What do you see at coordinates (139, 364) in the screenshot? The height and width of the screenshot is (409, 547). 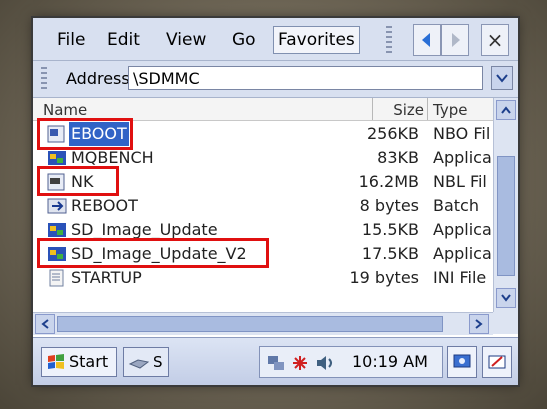 I see `explorer-icon` at bounding box center [139, 364].